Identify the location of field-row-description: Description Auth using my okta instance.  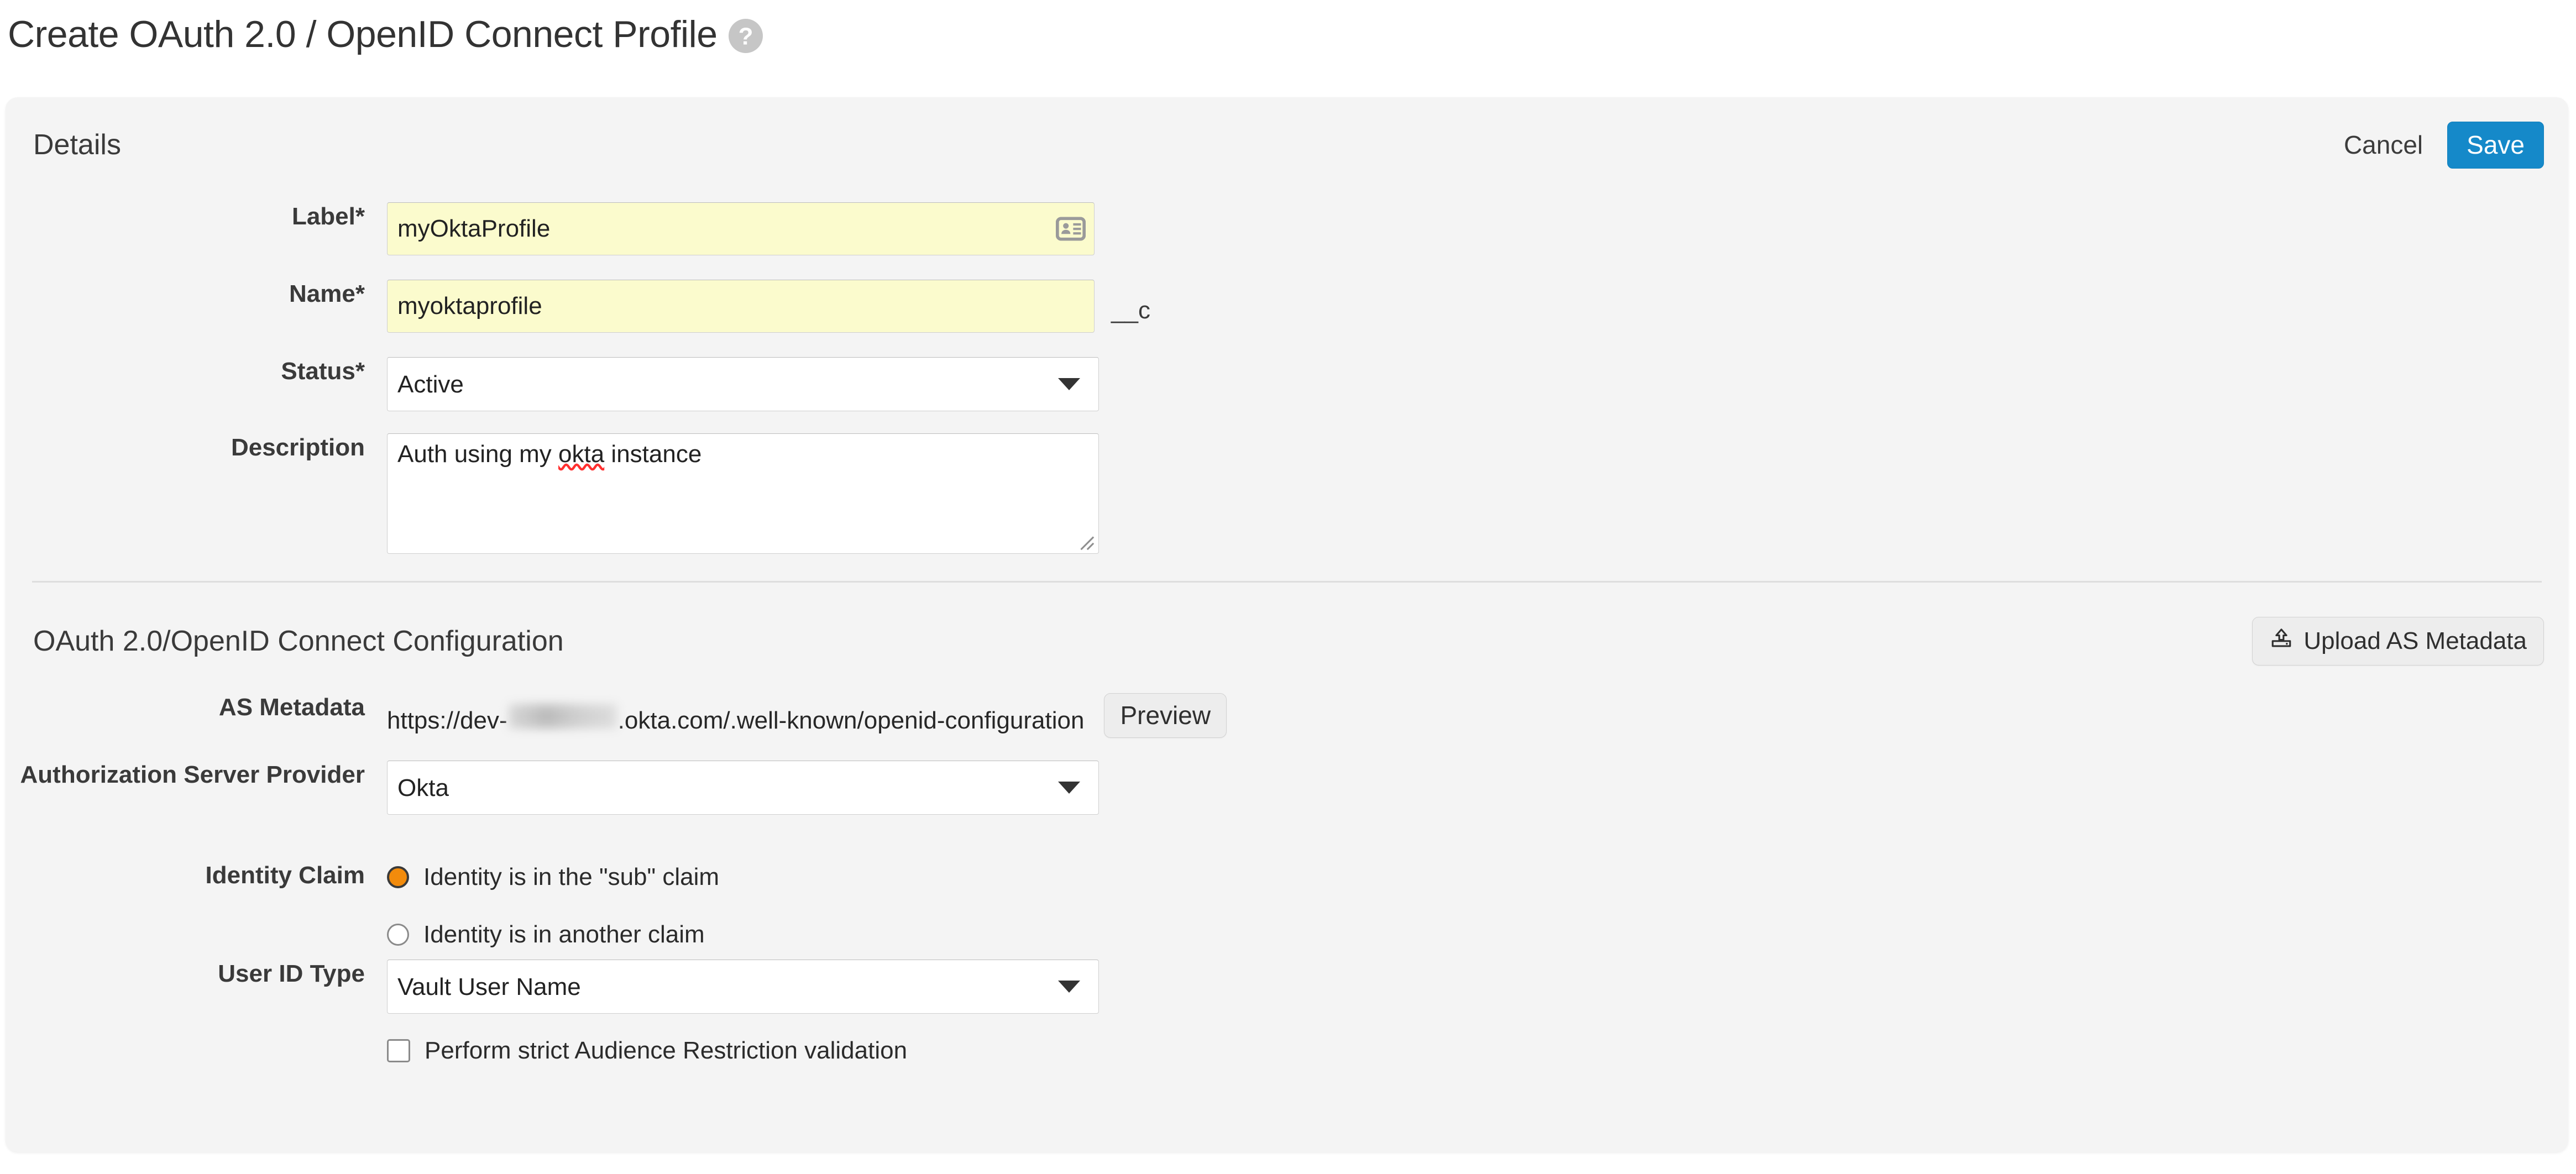
(552, 493).